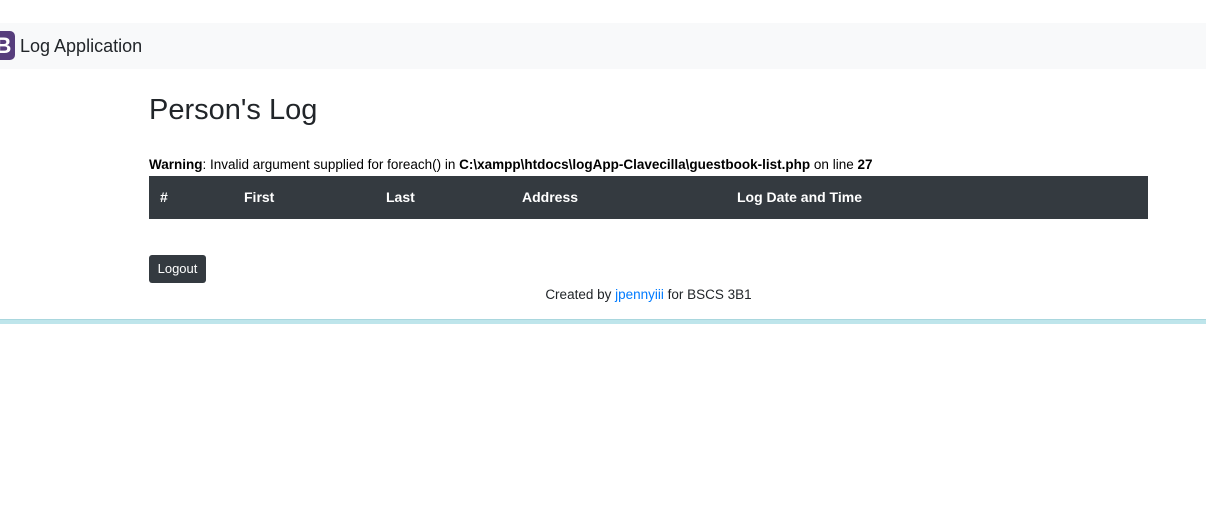 The width and height of the screenshot is (1206, 532). What do you see at coordinates (550, 197) in the screenshot?
I see `column-header-address: Address` at bounding box center [550, 197].